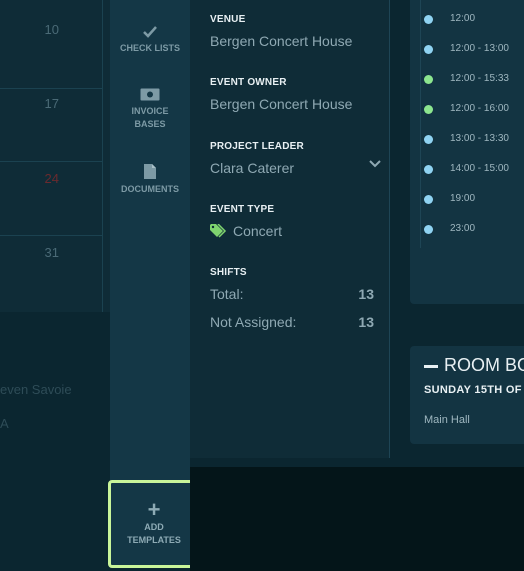 The height and width of the screenshot is (571, 524). What do you see at coordinates (420, 124) in the screenshot?
I see `schedule-divider` at bounding box center [420, 124].